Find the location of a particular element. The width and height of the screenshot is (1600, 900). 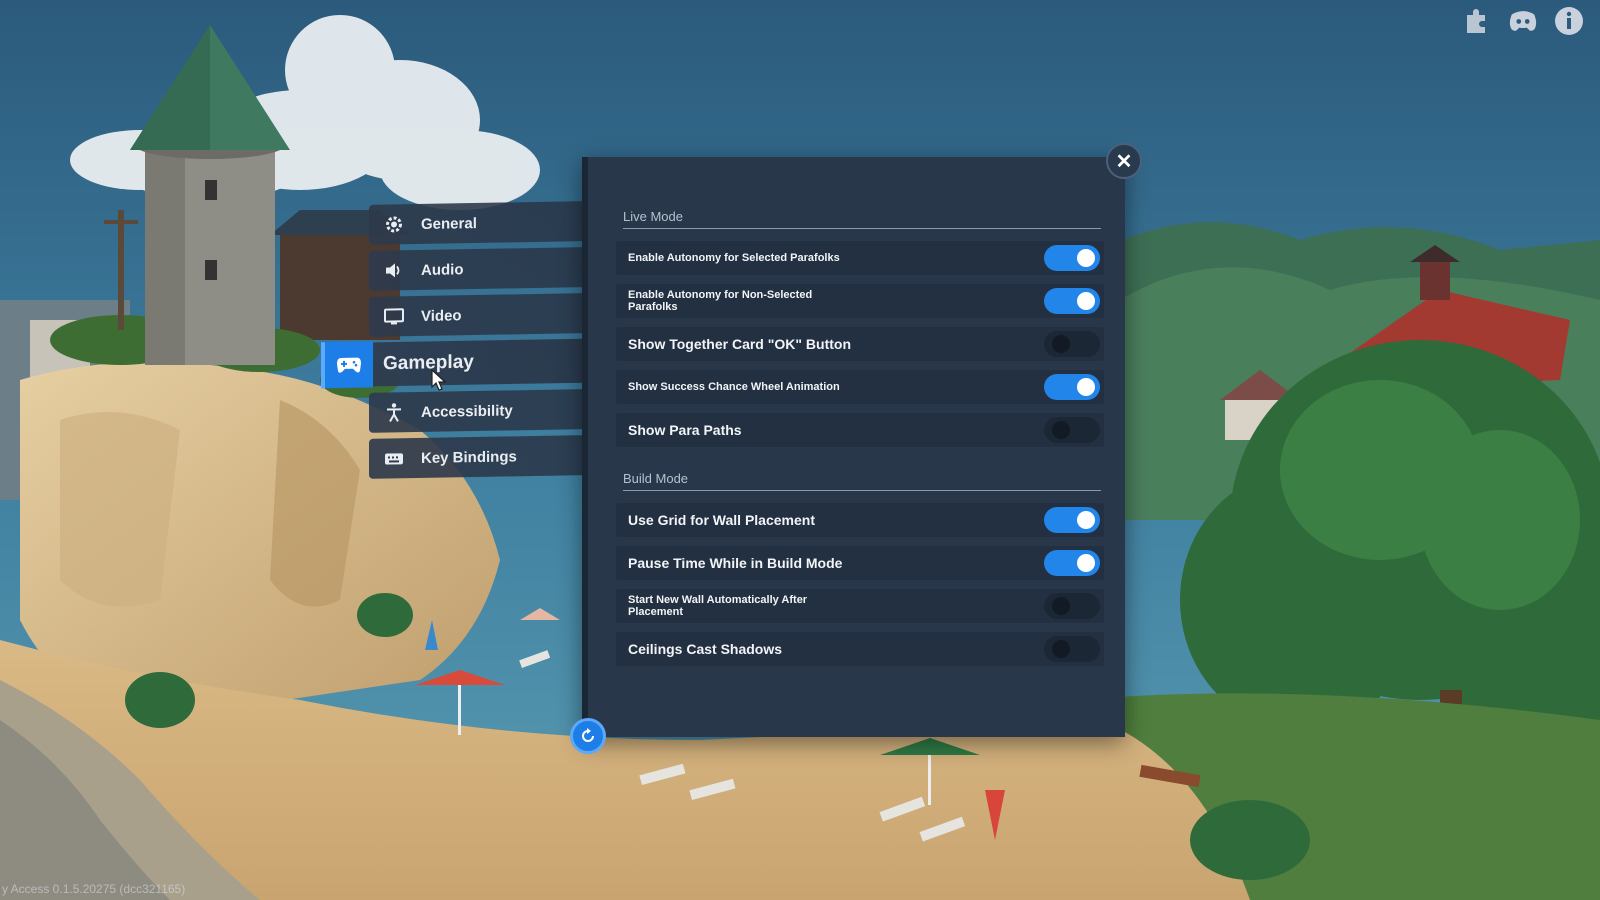

setting-label: Use Grid for Wall Placement is located at coordinates (721, 520).